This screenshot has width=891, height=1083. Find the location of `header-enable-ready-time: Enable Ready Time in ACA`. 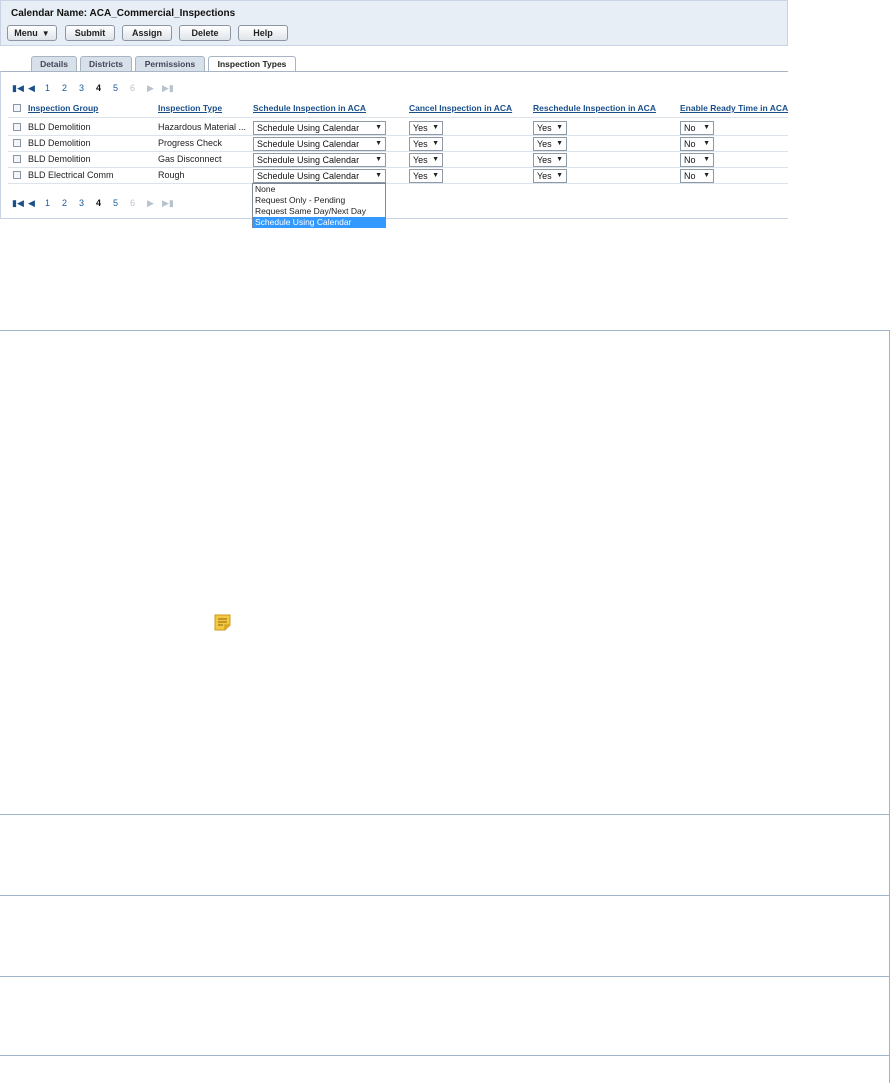

header-enable-ready-time: Enable Ready Time in ACA is located at coordinates (734, 108).